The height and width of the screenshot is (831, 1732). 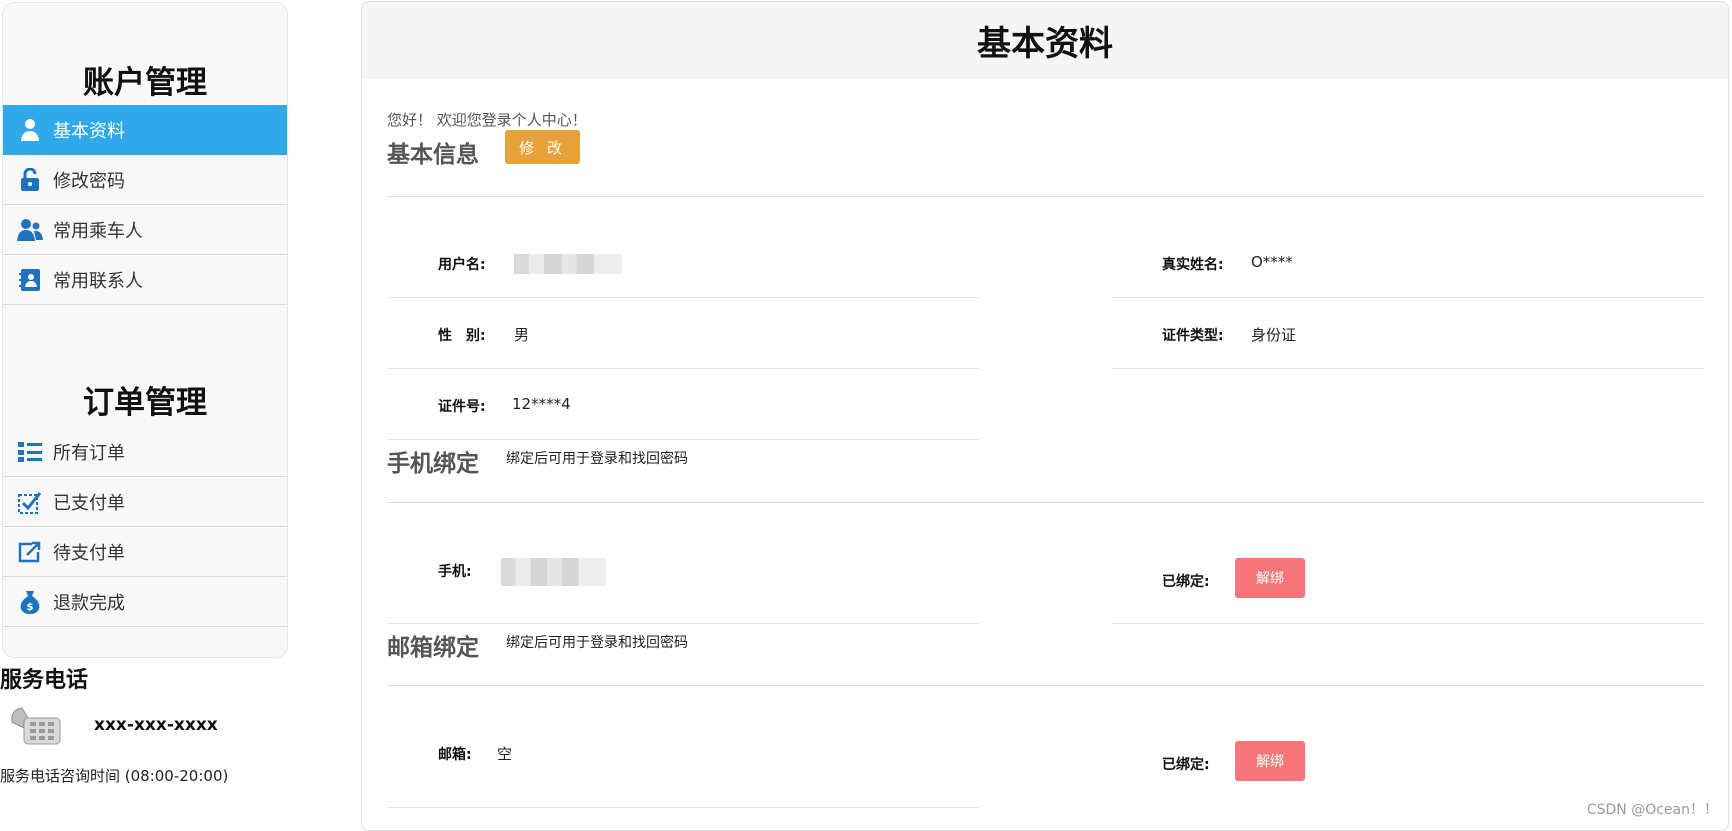 I want to click on order-management-title: 订单管理, so click(x=145, y=403).